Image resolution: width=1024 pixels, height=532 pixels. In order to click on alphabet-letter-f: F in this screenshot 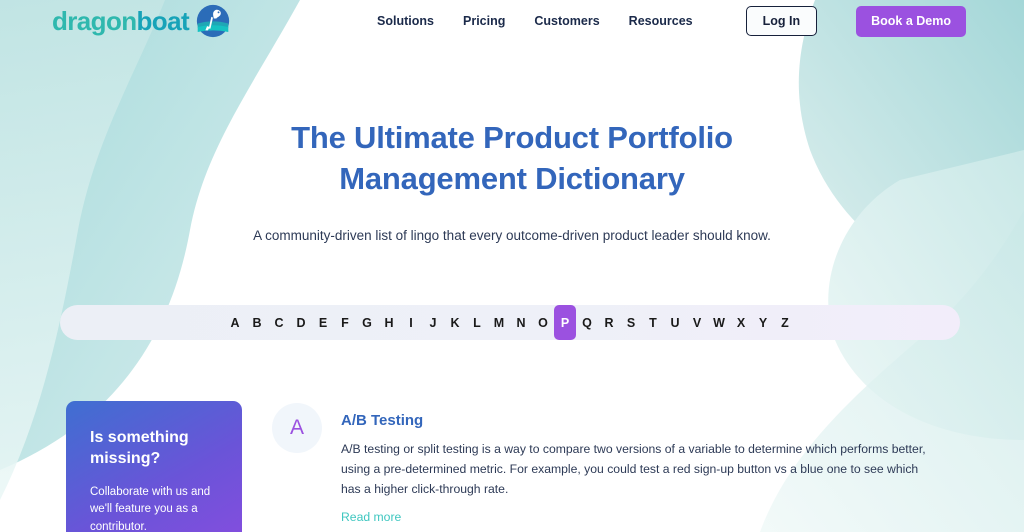, I will do `click(345, 322)`.